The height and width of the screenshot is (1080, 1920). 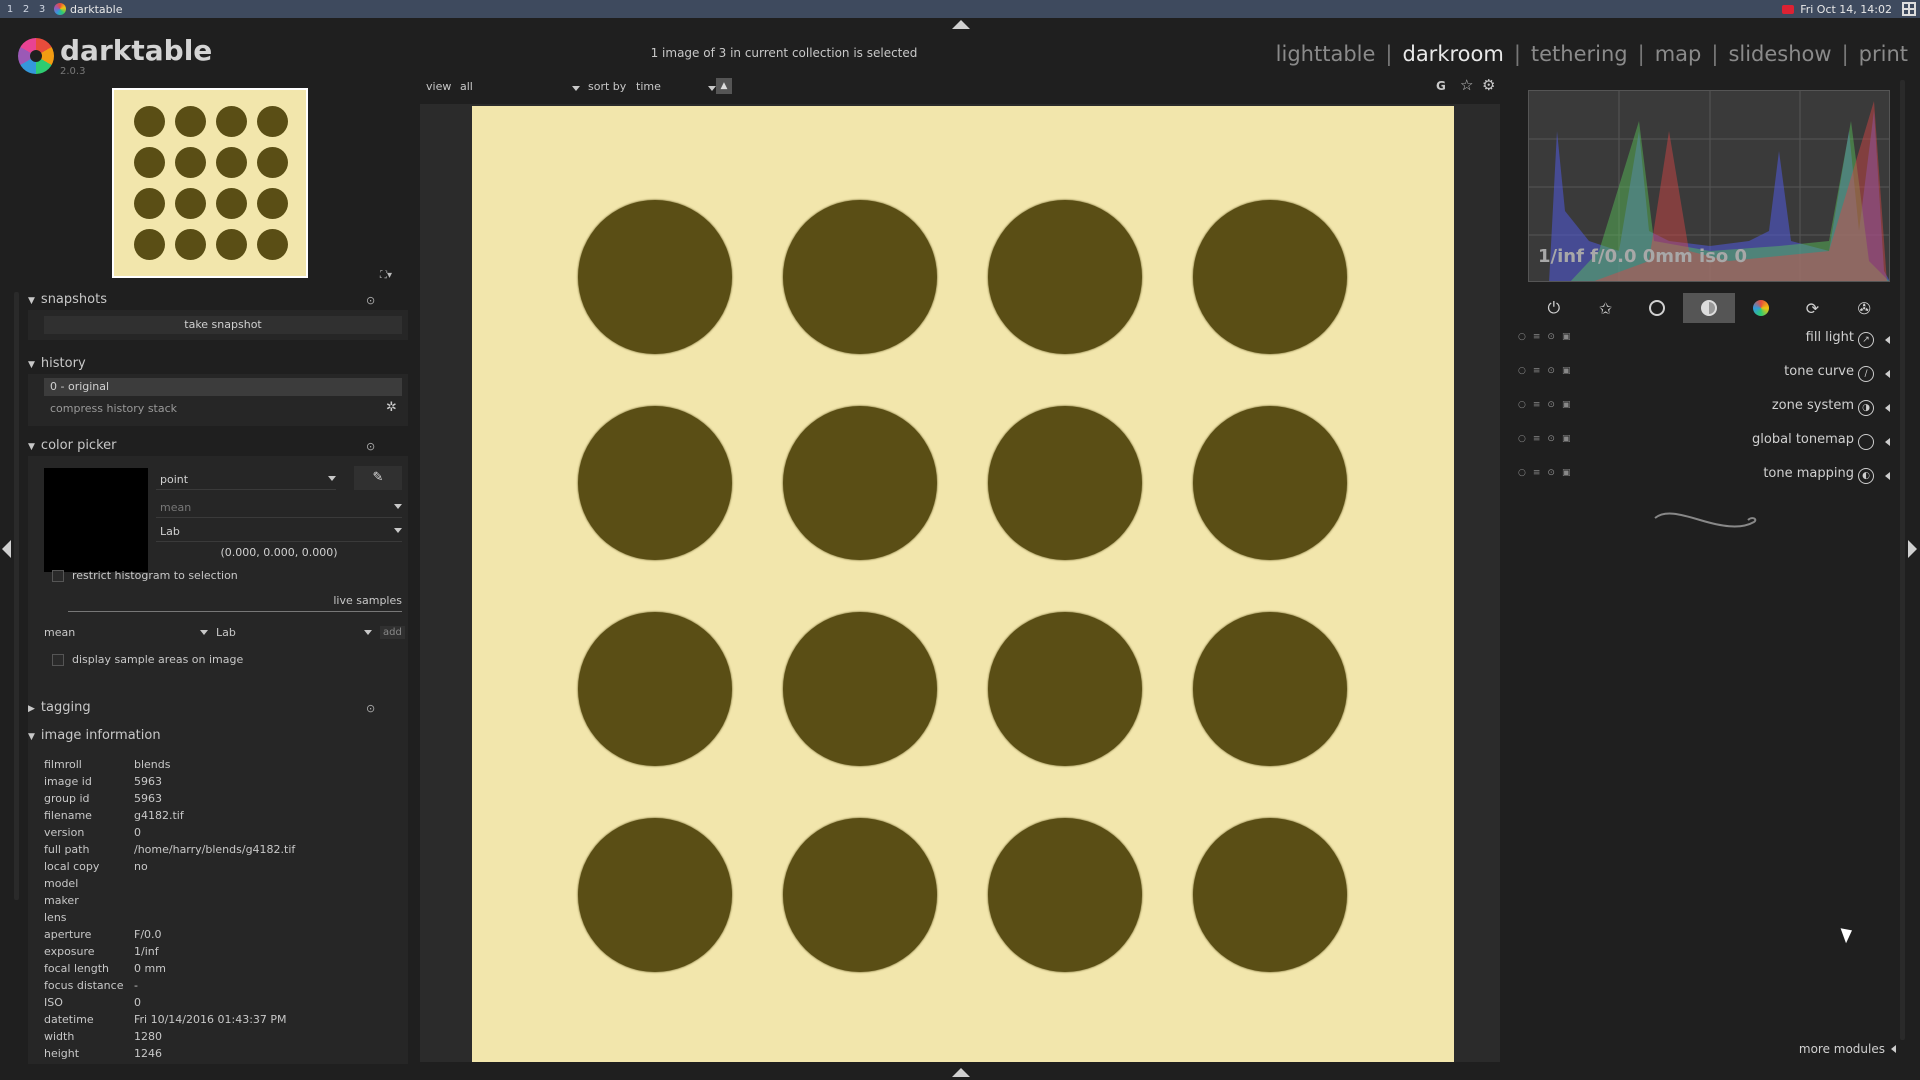 What do you see at coordinates (1866, 374) in the screenshot?
I see `tone-curve-icon: ∕` at bounding box center [1866, 374].